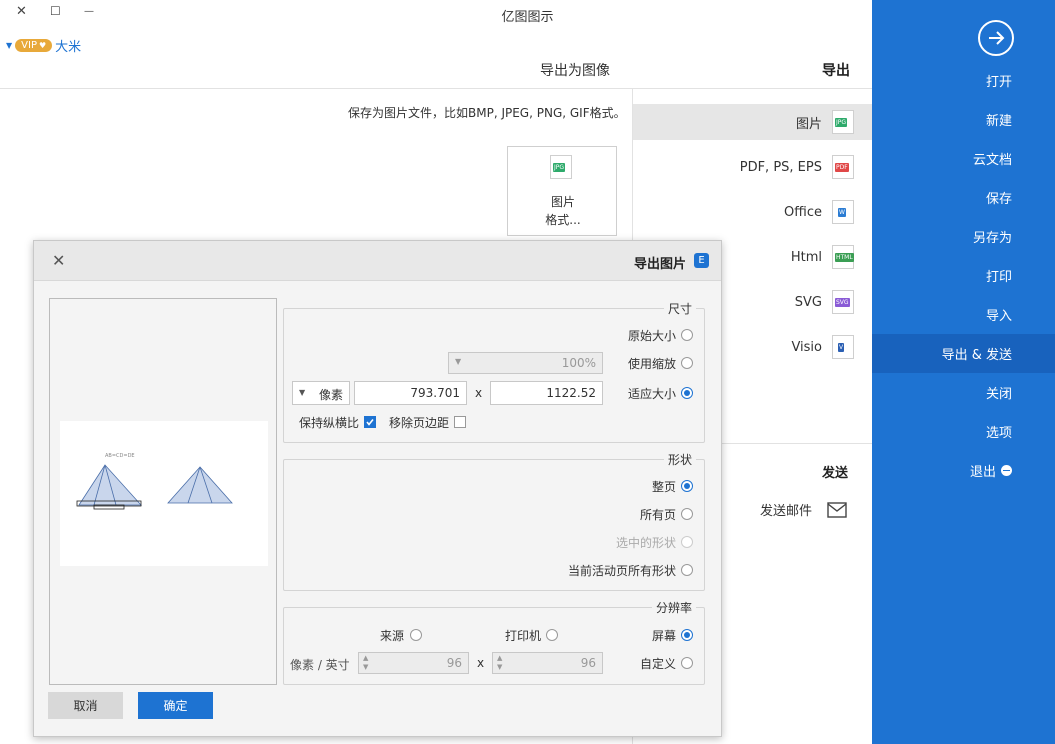  I want to click on vip-badge-label: VIP, so click(29, 45).